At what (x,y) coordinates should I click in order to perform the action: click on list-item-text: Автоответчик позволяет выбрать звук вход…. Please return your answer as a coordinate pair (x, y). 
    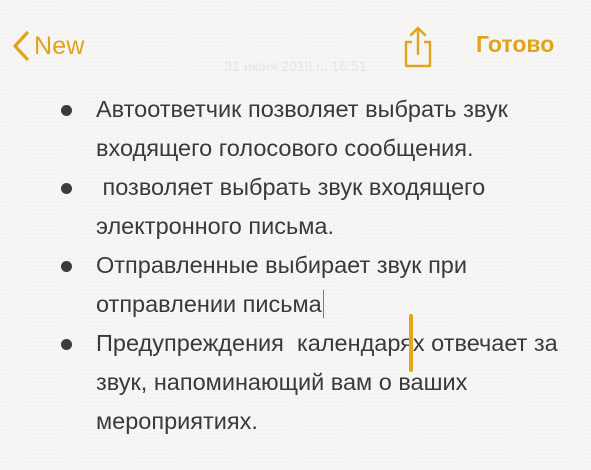
    Looking at the image, I should click on (302, 128).